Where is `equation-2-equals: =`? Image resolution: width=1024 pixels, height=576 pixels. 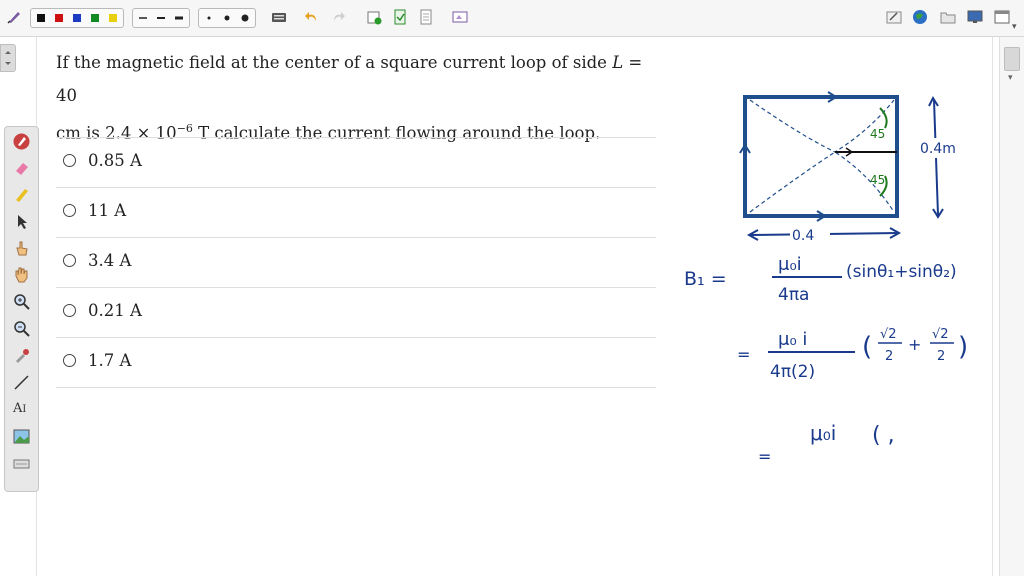
equation-2-equals: = is located at coordinates (743, 354).